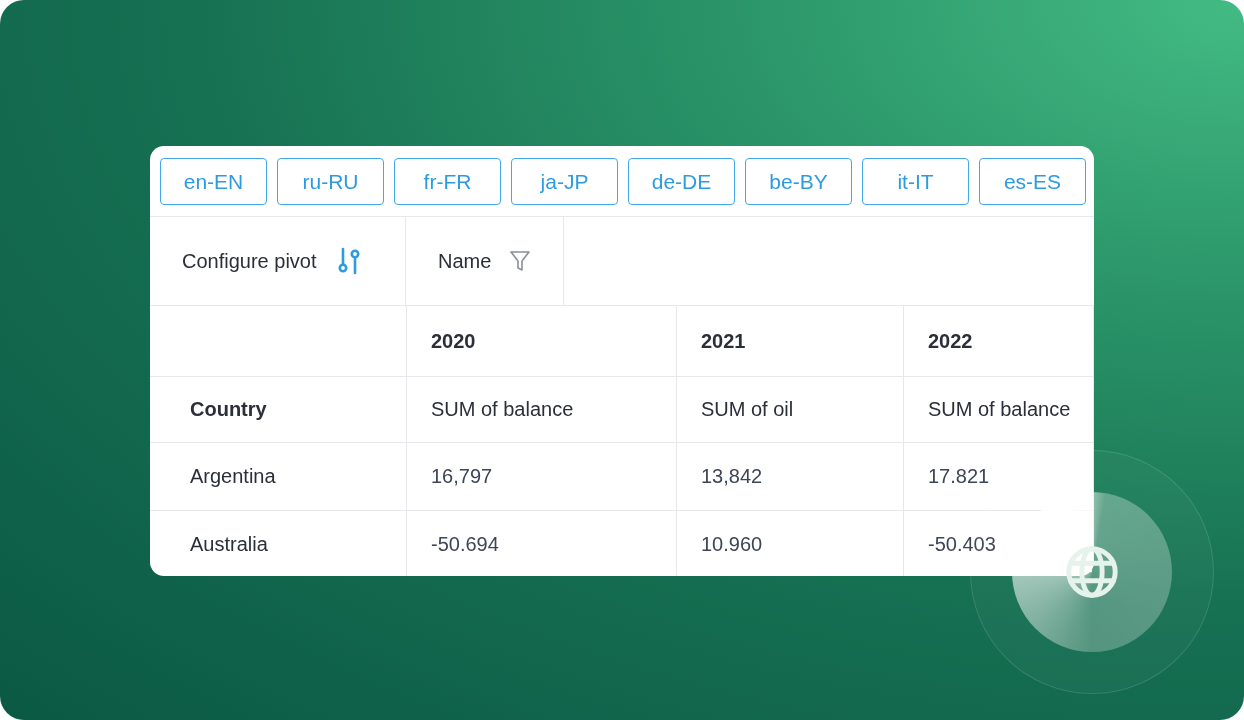  I want to click on table-cell: 13,842, so click(732, 476).